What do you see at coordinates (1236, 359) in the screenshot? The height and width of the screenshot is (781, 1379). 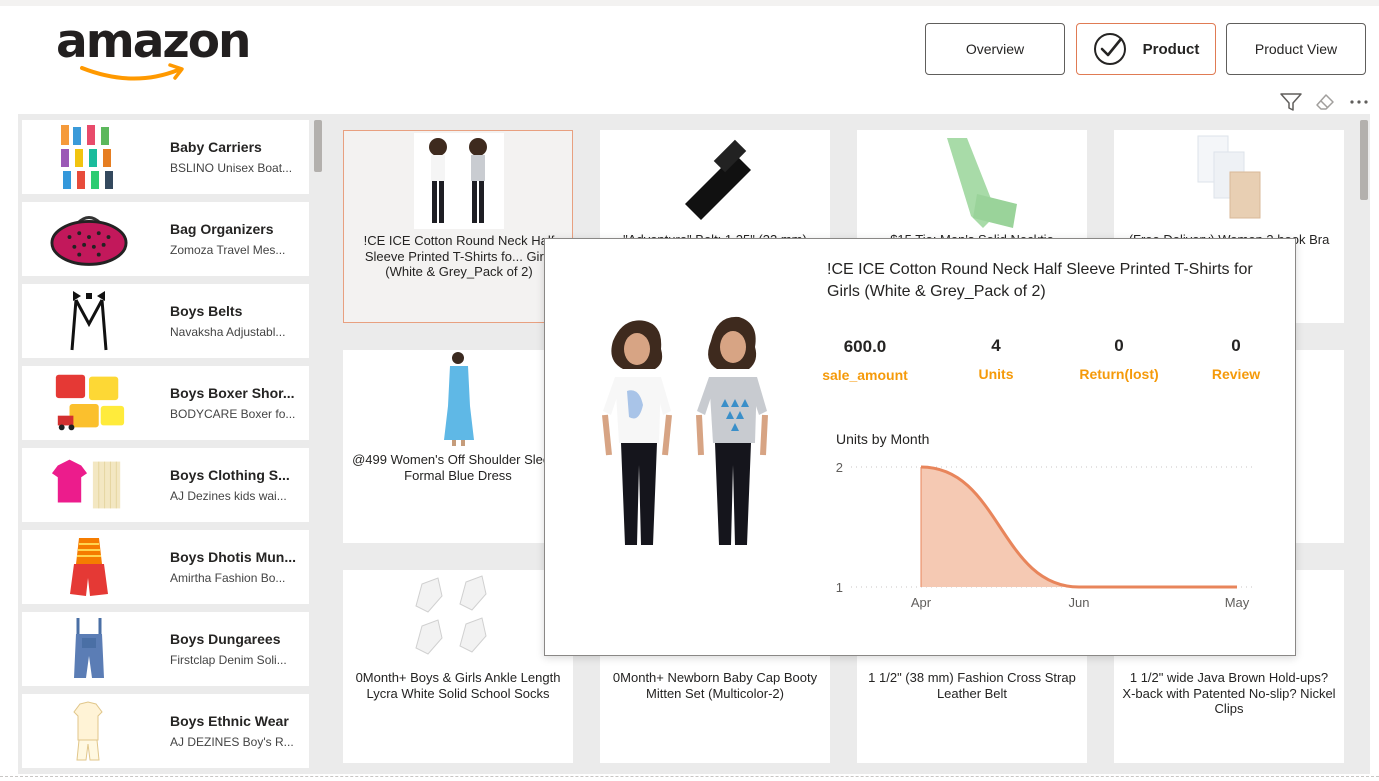 I see `kpi-review: 0 Review` at bounding box center [1236, 359].